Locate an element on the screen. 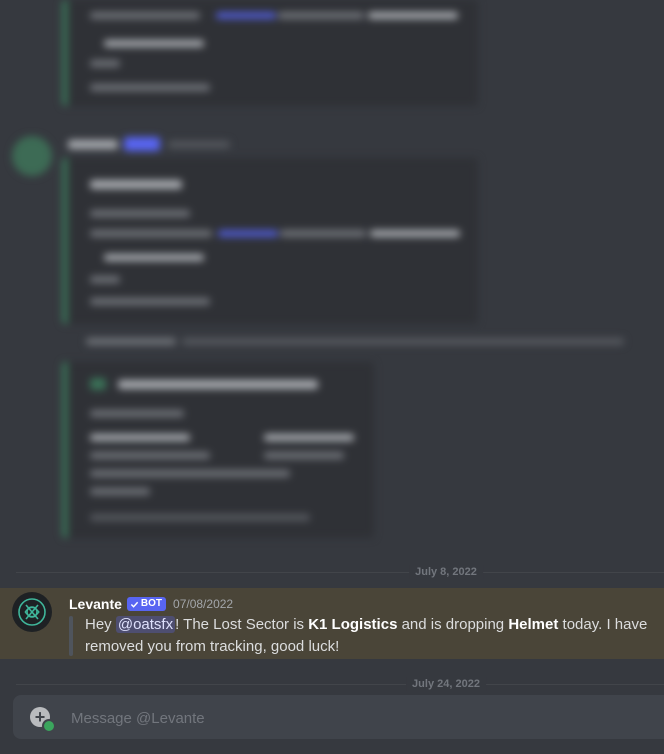 This screenshot has width=664, height=754. text-dropping: and is dropping is located at coordinates (453, 624).